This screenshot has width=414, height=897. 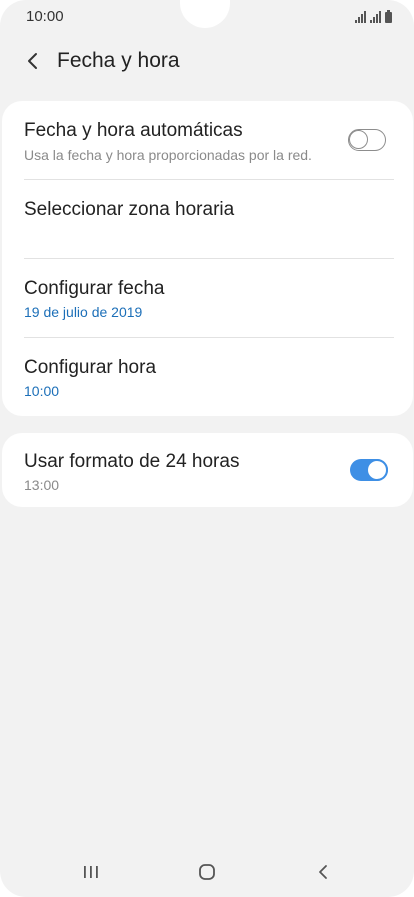 I want to click on timezone-row: Seleccionar zona horaria, so click(x=207, y=219).